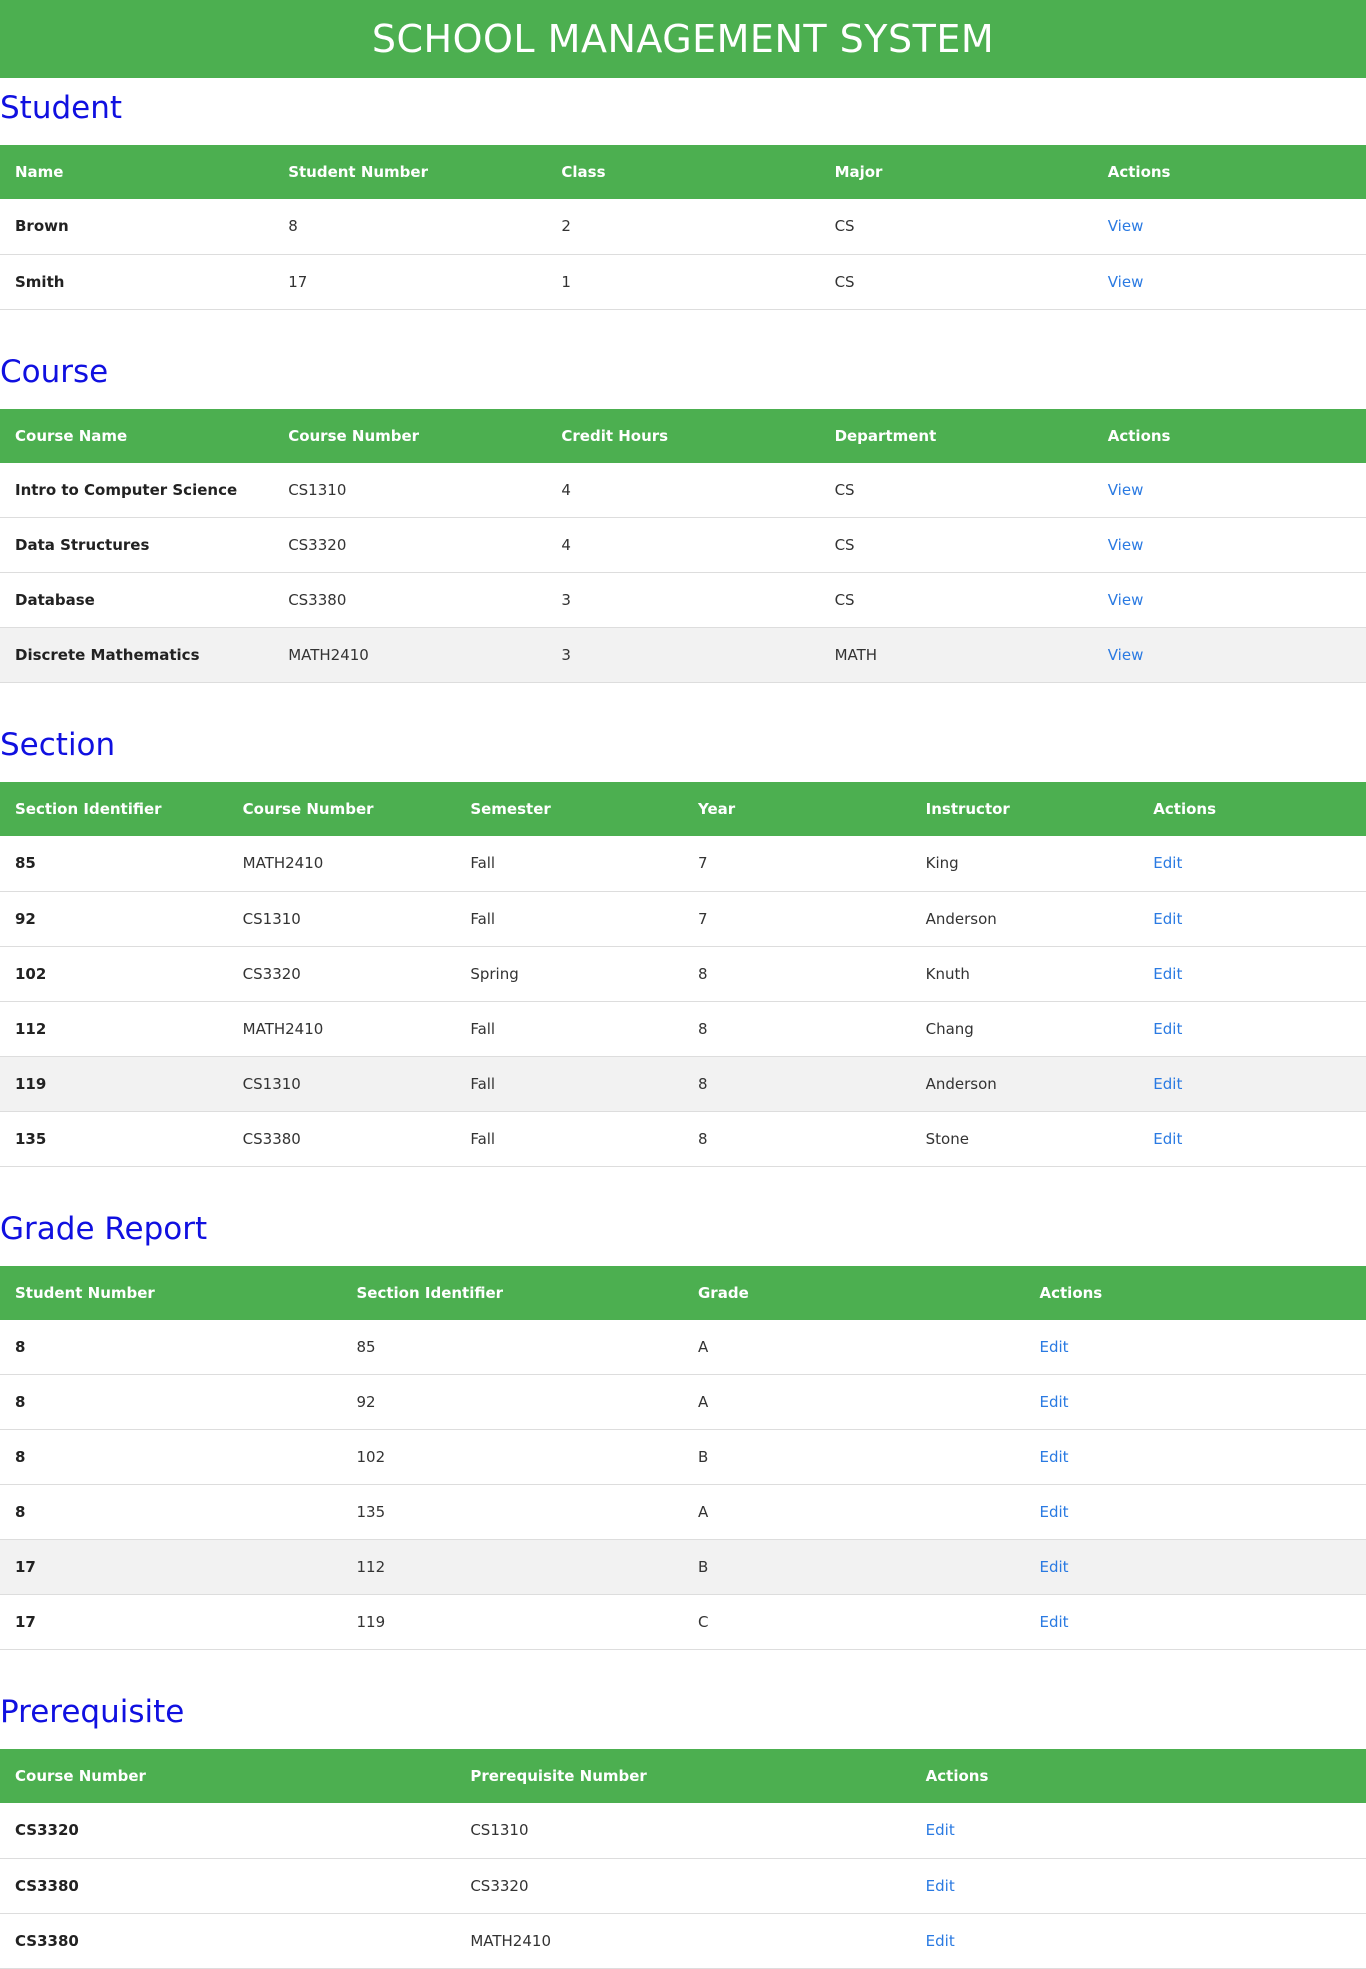 Image resolution: width=1366 pixels, height=1969 pixels. Describe the element at coordinates (682, 281) in the screenshot. I see `student-class: 1` at that location.